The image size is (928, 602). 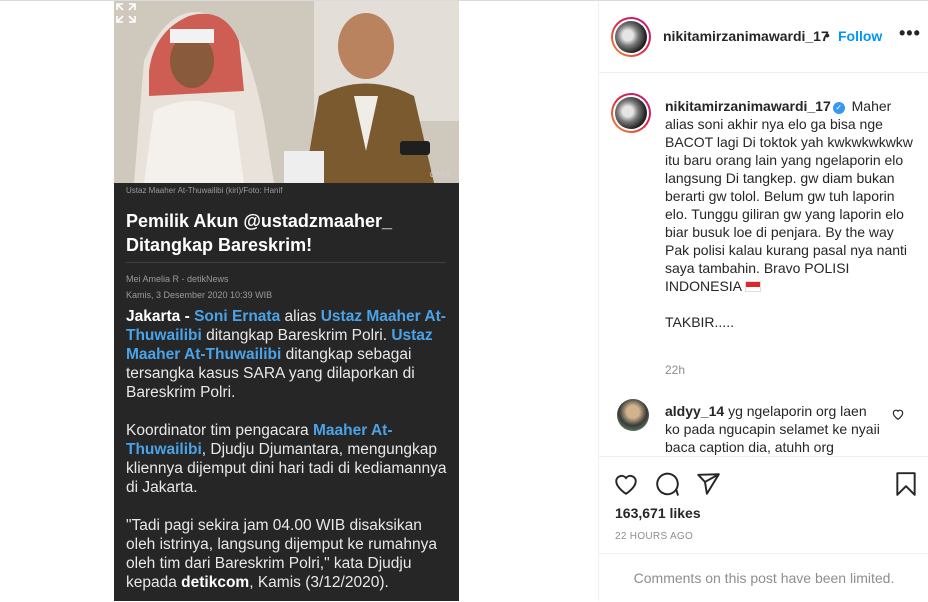 What do you see at coordinates (219, 430) in the screenshot?
I see `article-text: Koordinator tim pengacara` at bounding box center [219, 430].